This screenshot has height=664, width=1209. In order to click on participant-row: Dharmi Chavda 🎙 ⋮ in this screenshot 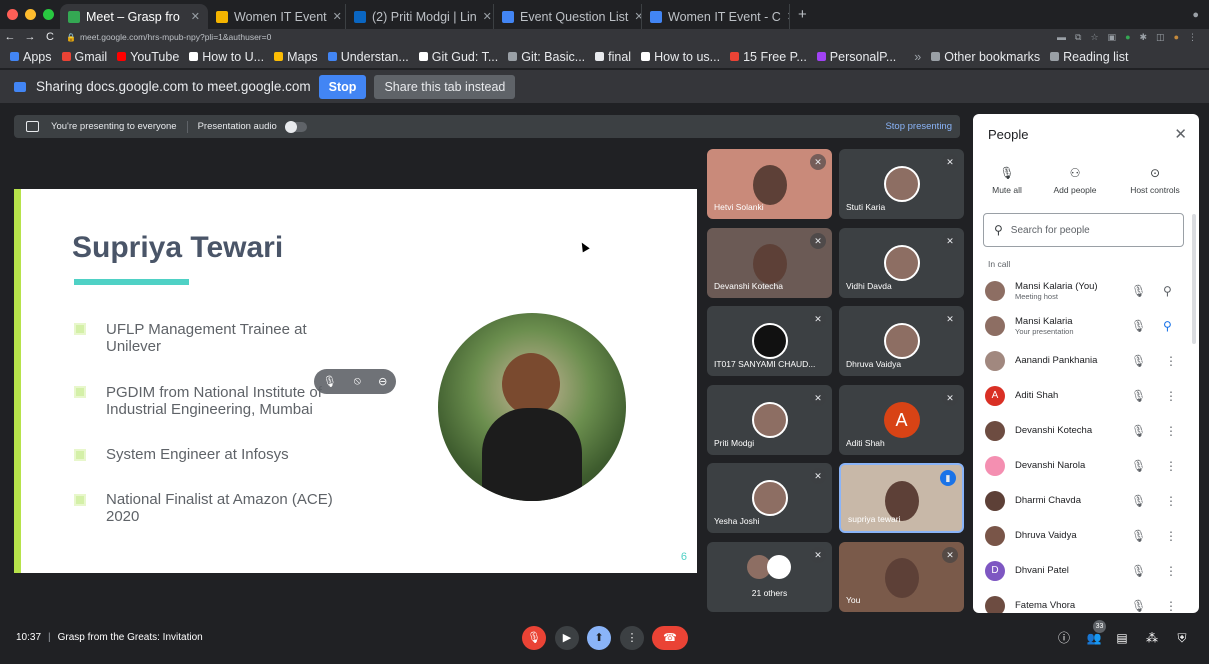, I will do `click(1078, 500)`.